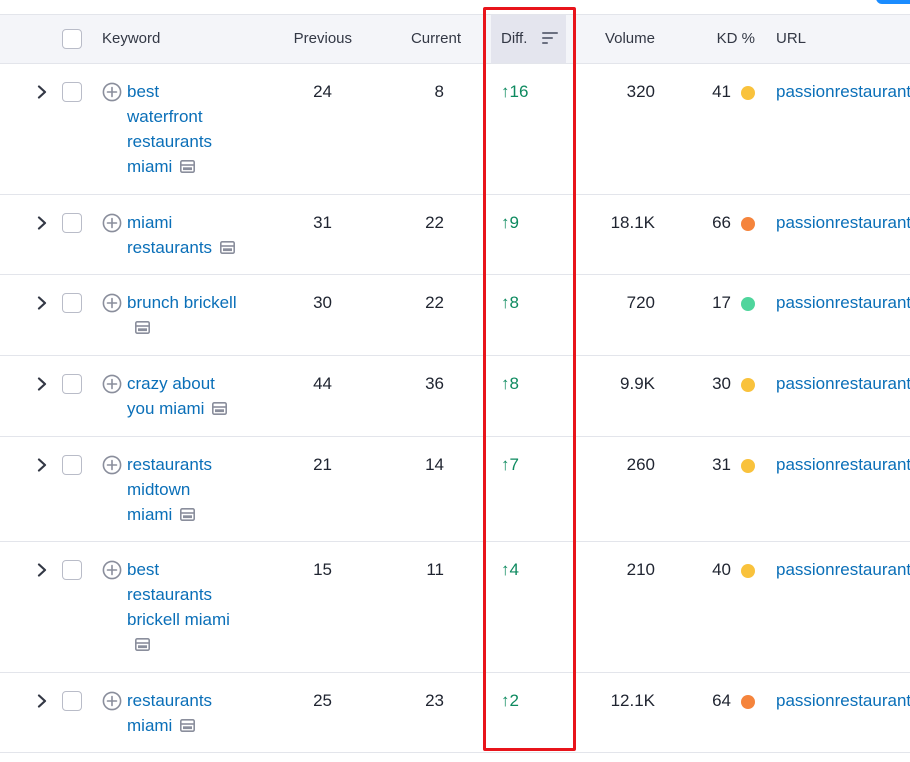 This screenshot has height=762, width=910. I want to click on search-volume: 320, so click(640, 91).